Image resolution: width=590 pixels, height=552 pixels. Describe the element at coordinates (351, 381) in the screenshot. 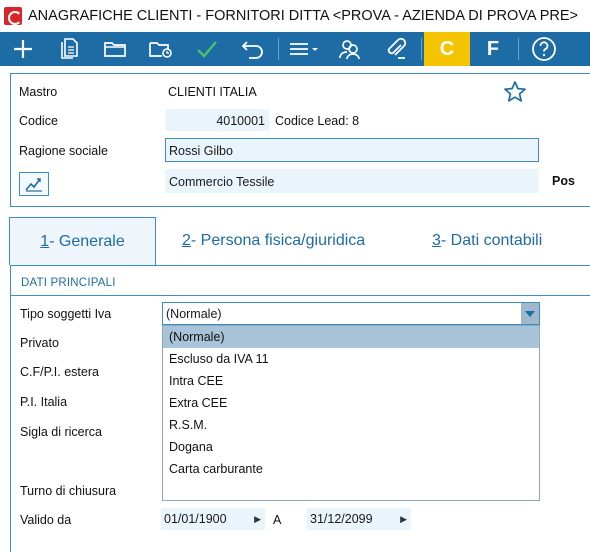

I see `dropdown-option: Intra CEE` at that location.